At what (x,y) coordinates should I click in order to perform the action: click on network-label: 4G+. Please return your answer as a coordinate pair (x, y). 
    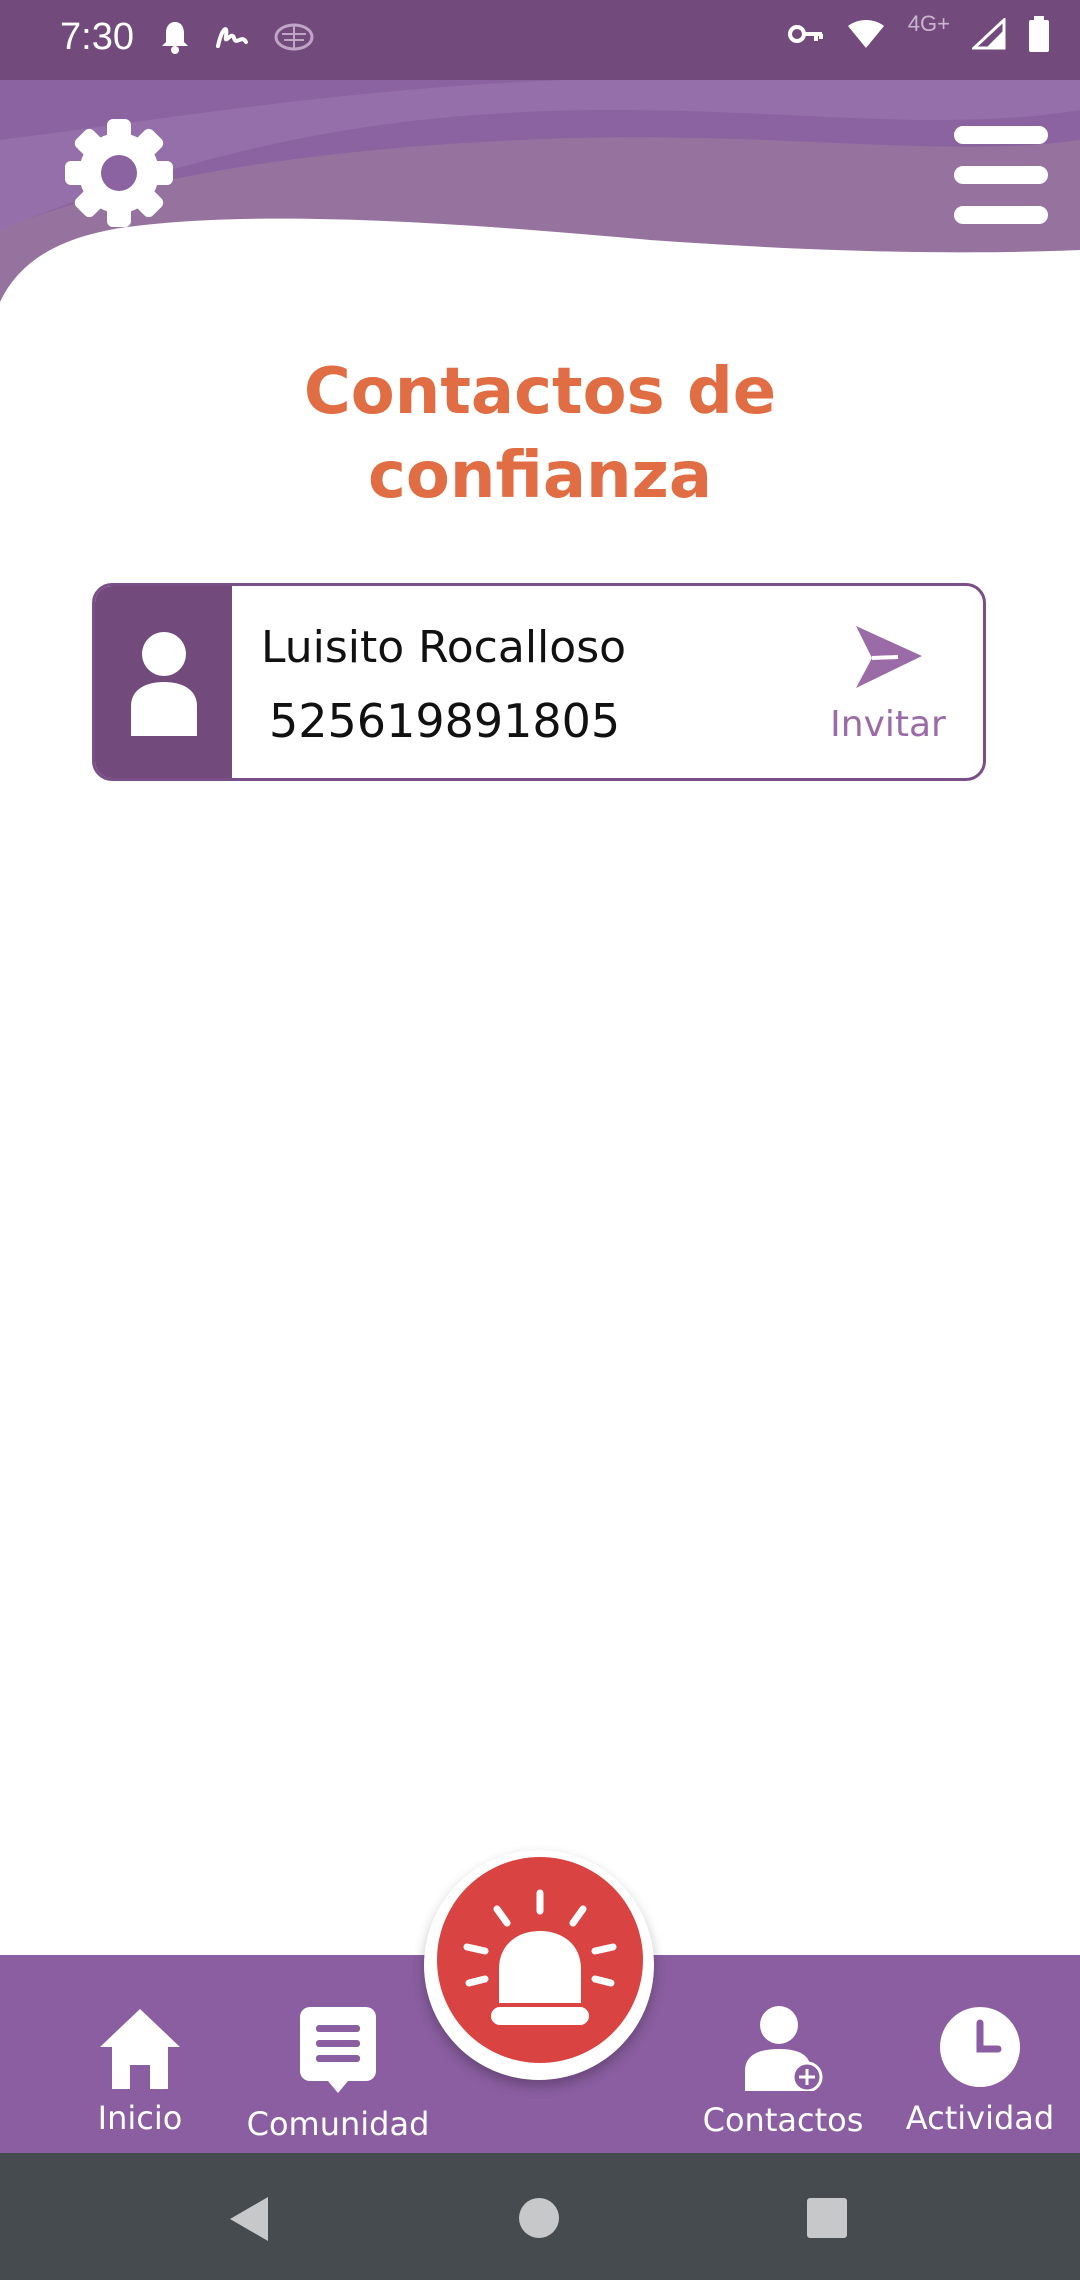
    Looking at the image, I should click on (928, 23).